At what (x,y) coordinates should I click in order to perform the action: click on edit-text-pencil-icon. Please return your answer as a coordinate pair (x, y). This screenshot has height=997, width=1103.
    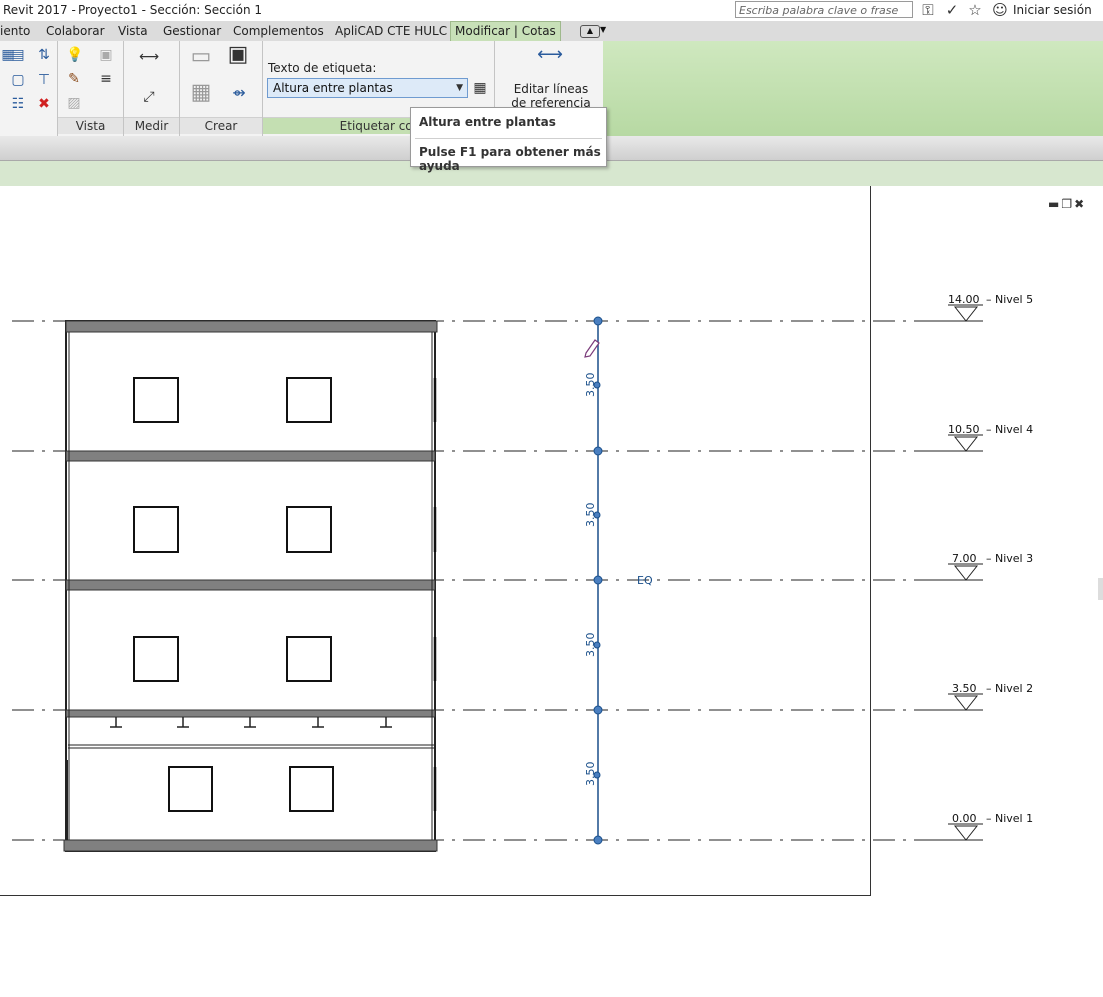
    Looking at the image, I should click on (592, 348).